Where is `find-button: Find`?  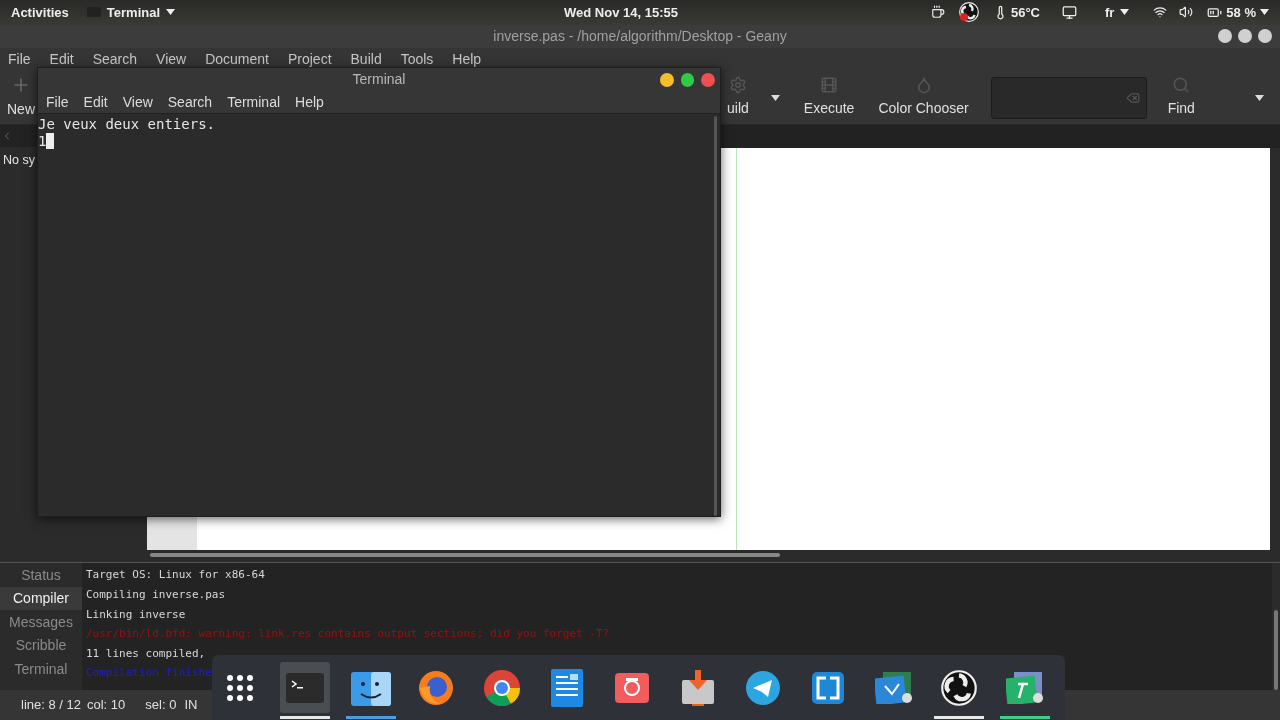
find-button: Find is located at coordinates (1181, 98).